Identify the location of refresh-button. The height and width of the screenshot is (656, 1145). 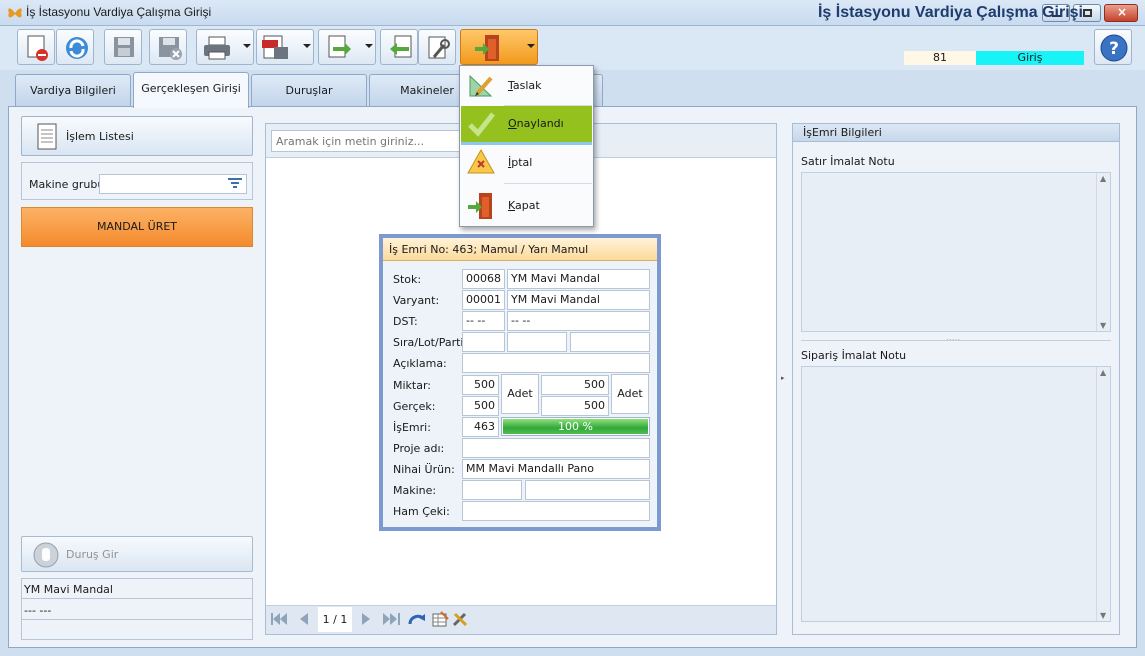
(75, 47).